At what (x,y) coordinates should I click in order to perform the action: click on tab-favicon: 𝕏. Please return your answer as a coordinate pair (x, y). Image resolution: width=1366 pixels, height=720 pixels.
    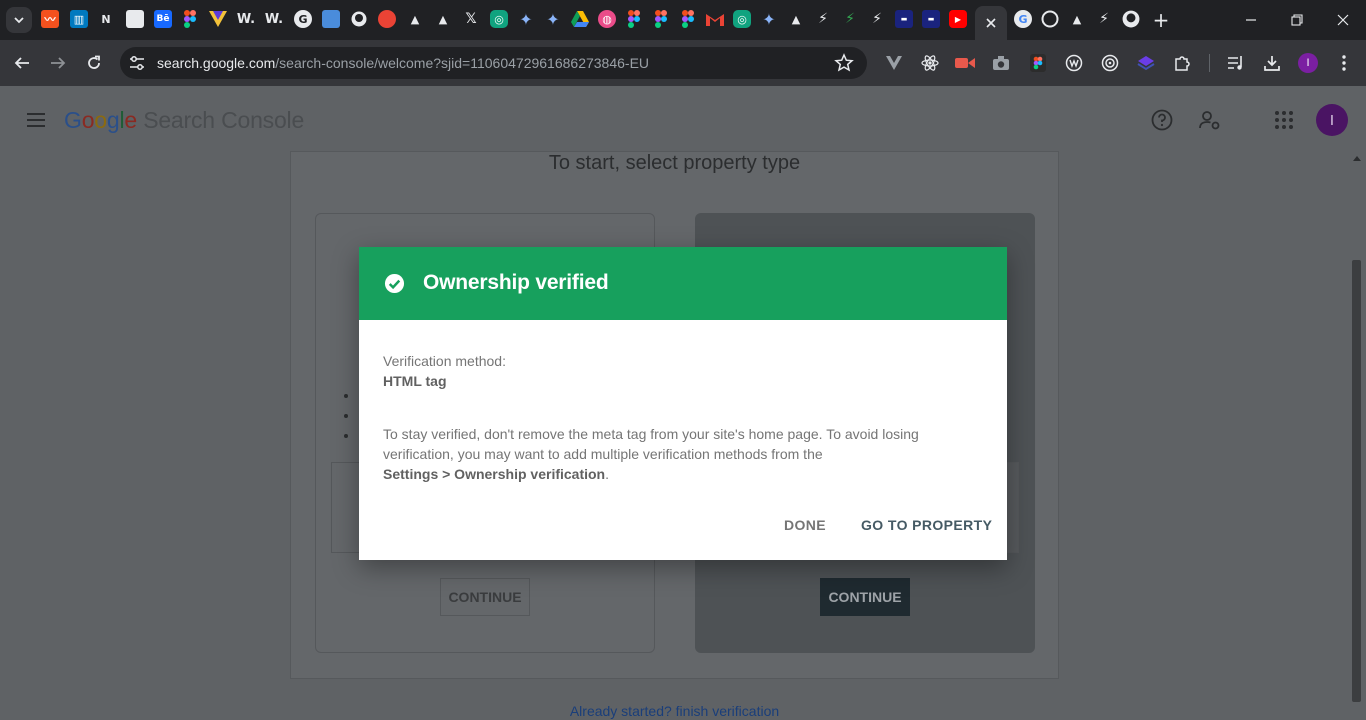
    Looking at the image, I should click on (471, 19).